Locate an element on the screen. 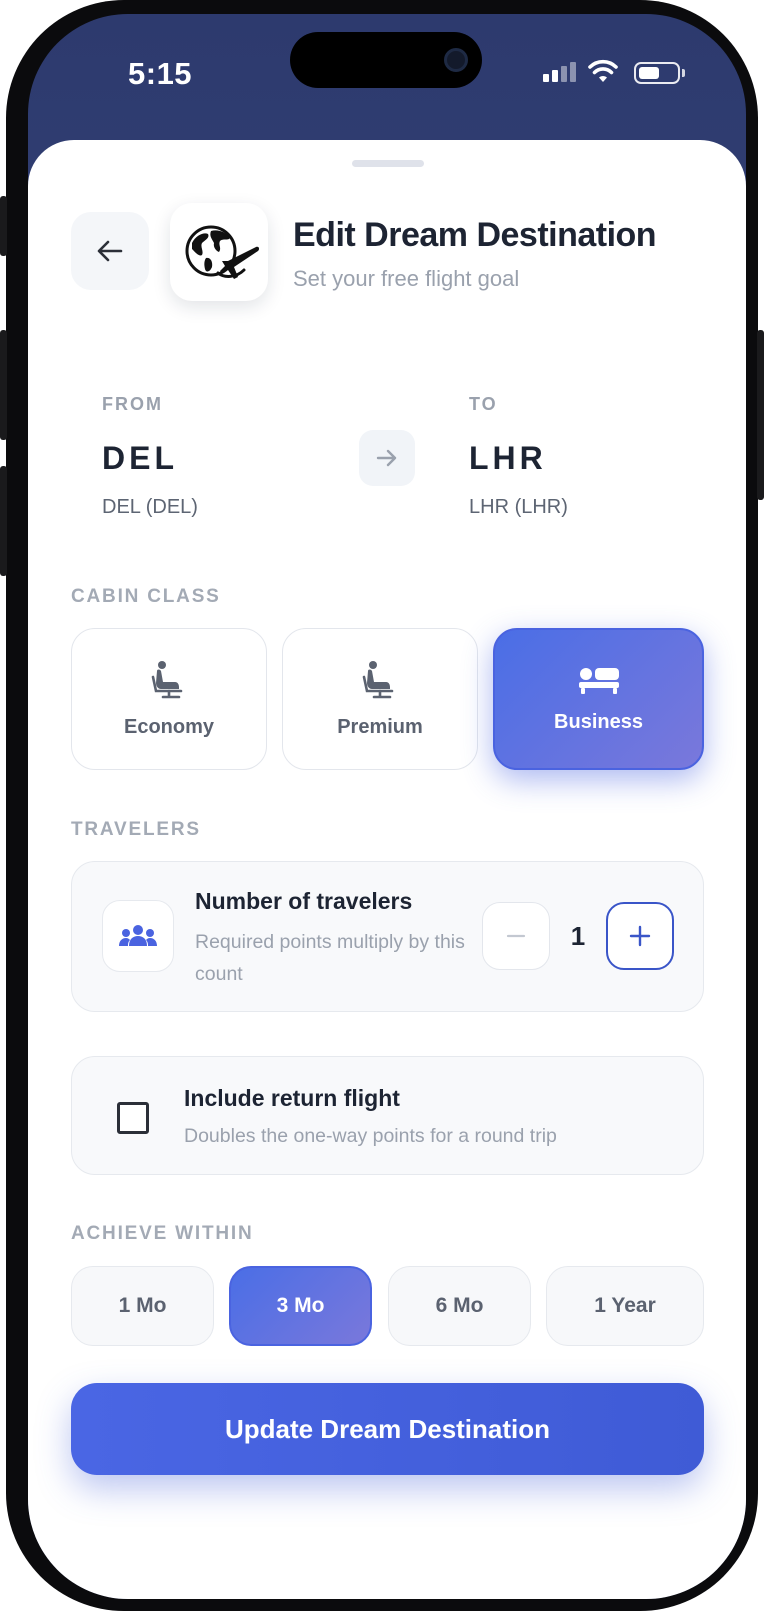 The height and width of the screenshot is (1611, 782). cabin-class-label: CABIN CLASS is located at coordinates (146, 596).